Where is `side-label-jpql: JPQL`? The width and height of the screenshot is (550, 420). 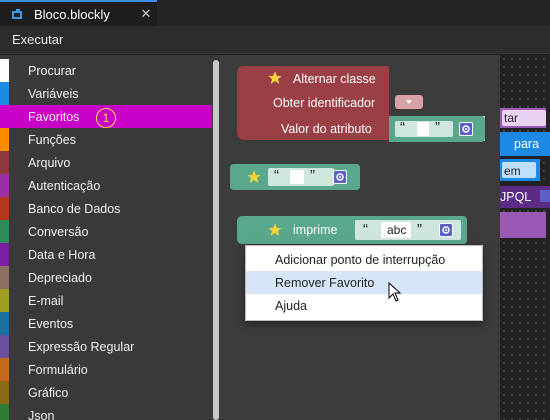
side-label-jpql: JPQL is located at coordinates (516, 197).